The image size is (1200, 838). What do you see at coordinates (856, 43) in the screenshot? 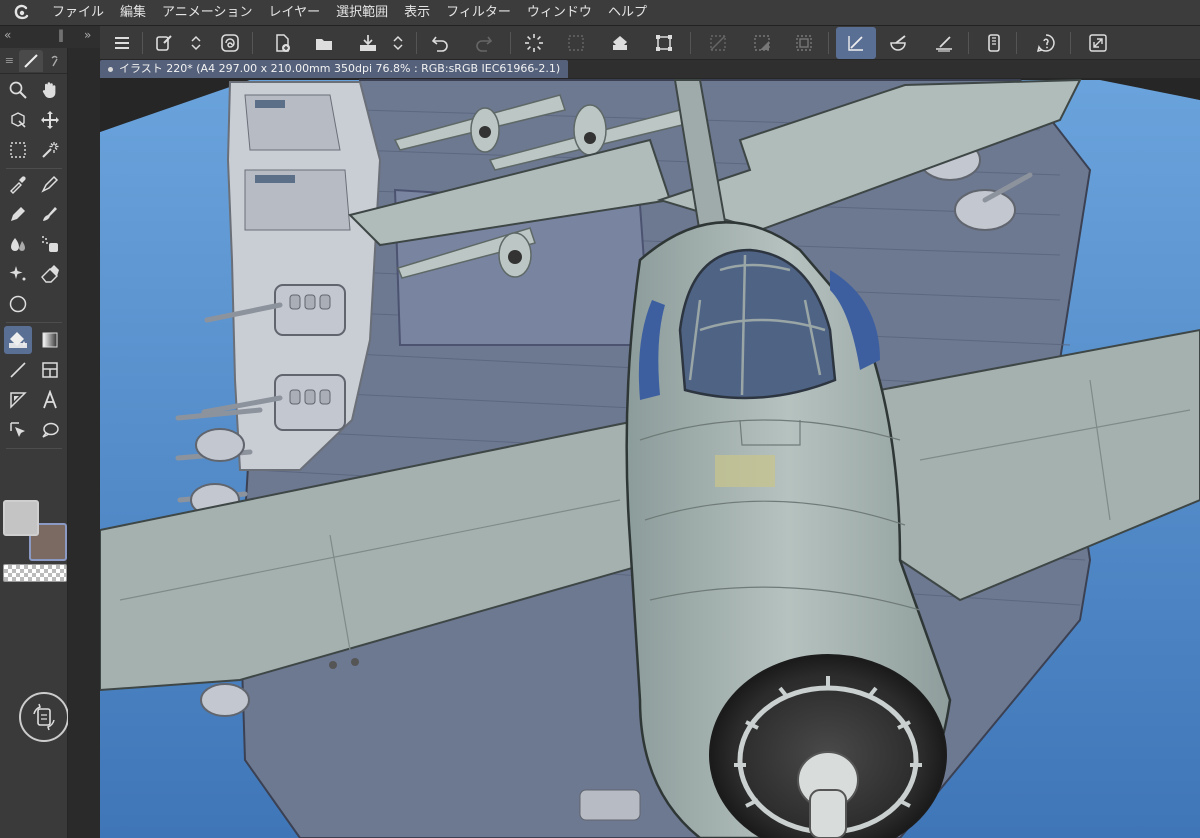
I see `snap-ruler-icon` at bounding box center [856, 43].